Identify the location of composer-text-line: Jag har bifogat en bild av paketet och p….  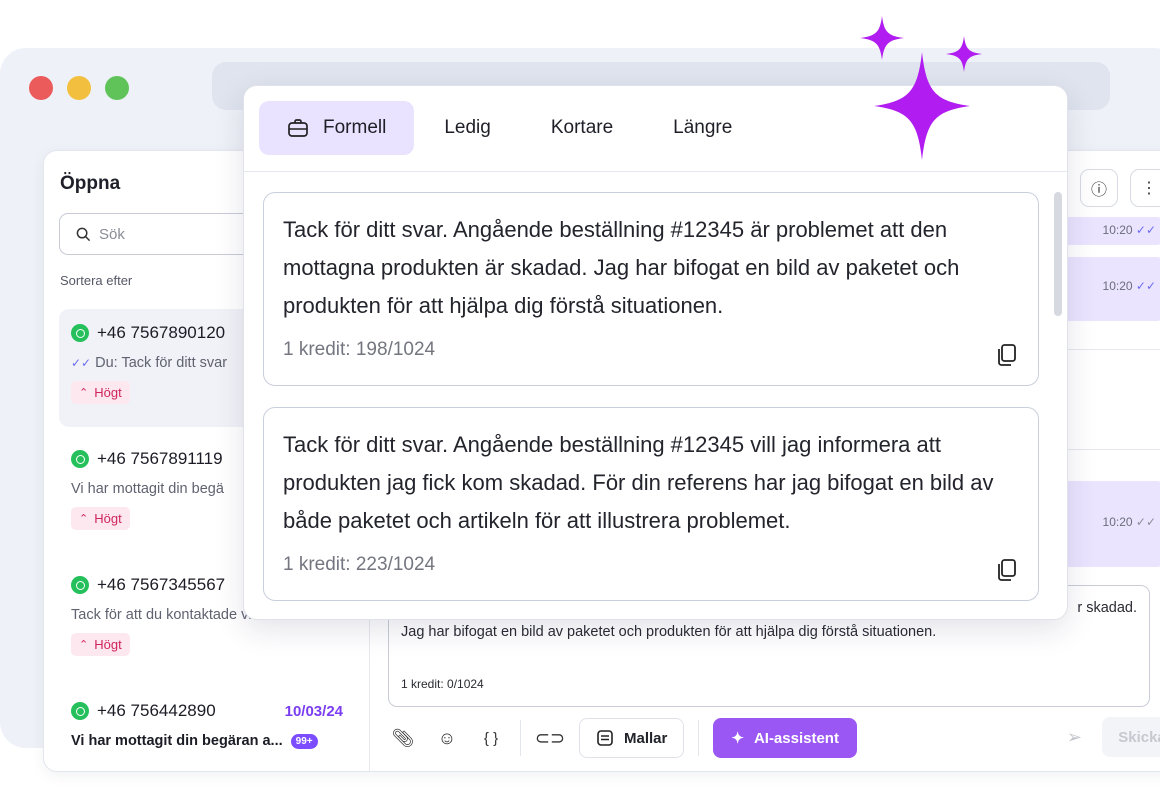
(669, 632).